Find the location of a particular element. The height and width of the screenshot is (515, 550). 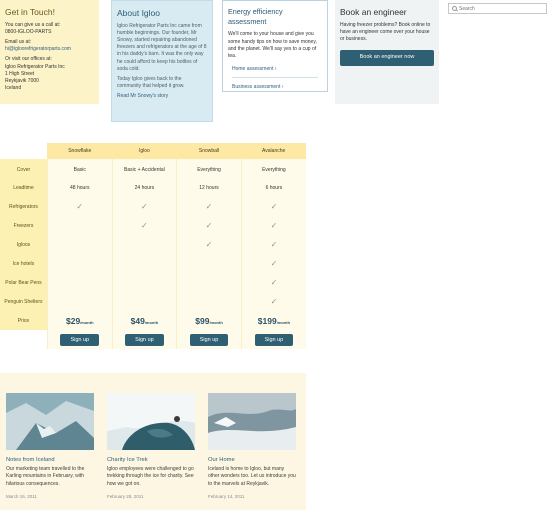

price-cell: $99/month is located at coordinates (209, 320).